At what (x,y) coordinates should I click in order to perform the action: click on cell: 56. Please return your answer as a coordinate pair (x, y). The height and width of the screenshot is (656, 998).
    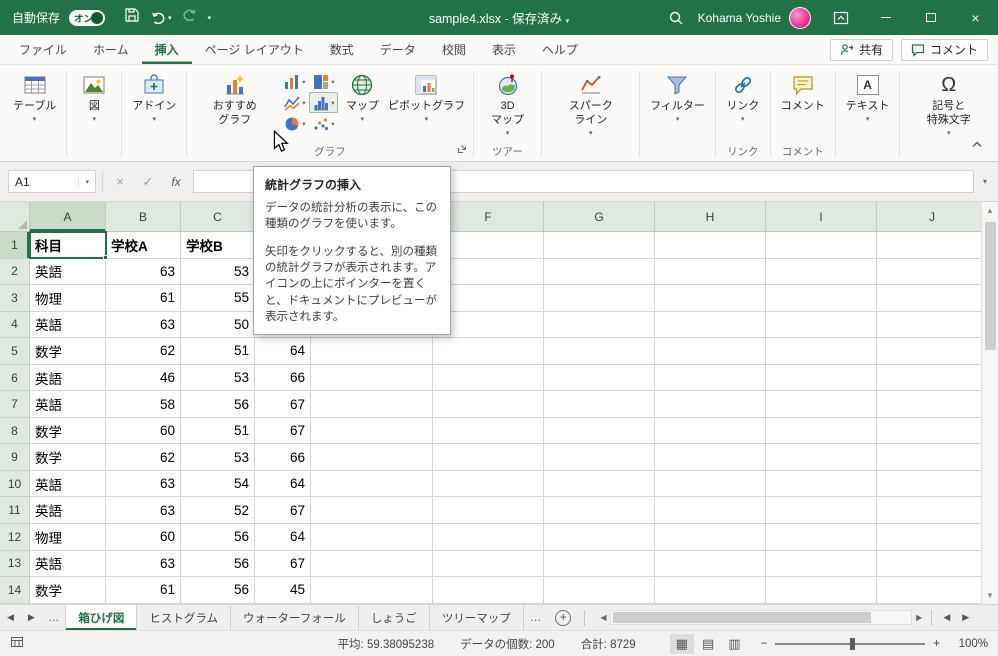
    Looking at the image, I should click on (218, 404).